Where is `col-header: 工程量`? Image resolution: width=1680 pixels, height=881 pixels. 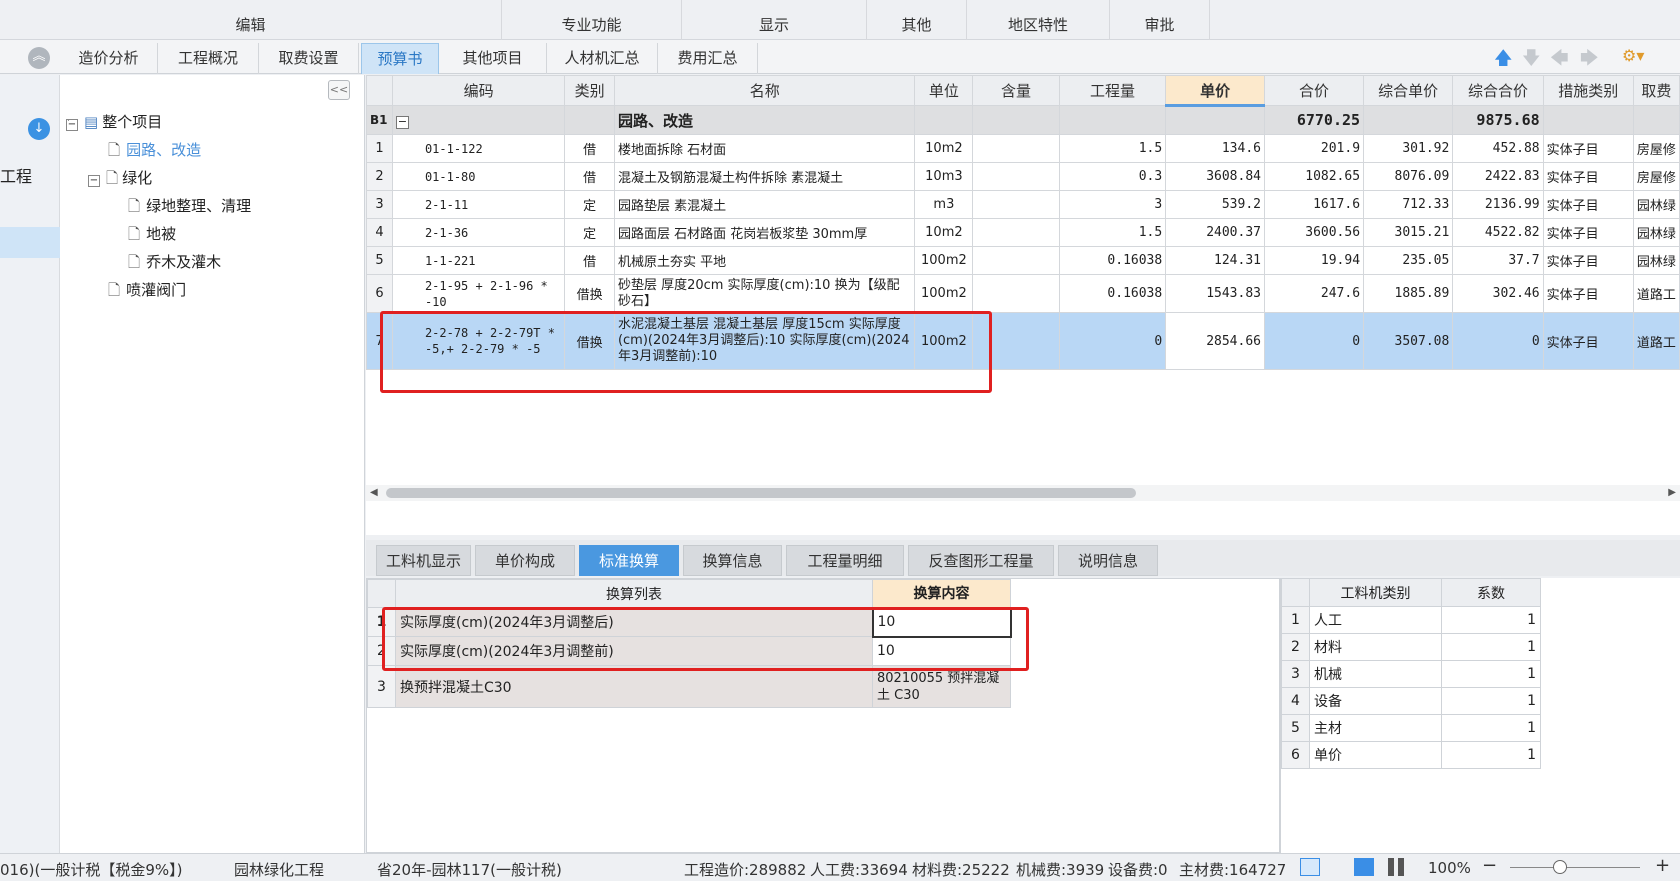
col-header: 工程量 is located at coordinates (1112, 90).